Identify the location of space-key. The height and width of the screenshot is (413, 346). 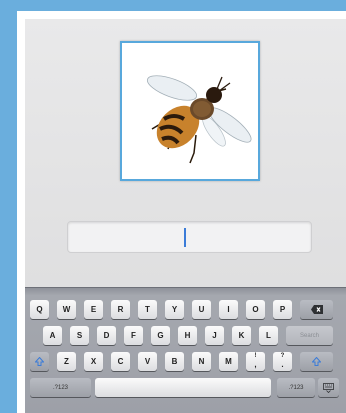
(183, 387).